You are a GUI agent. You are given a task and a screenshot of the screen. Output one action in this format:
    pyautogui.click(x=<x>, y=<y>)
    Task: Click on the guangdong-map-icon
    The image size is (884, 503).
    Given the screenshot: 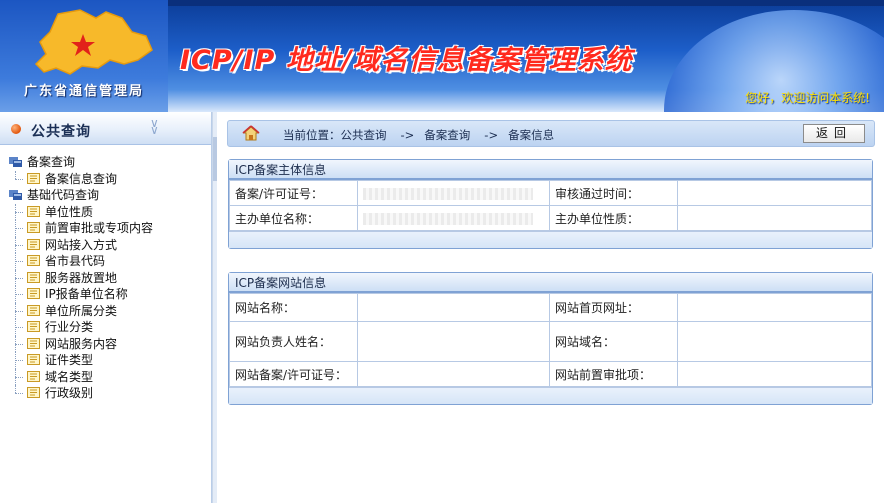 What is the action you would take?
    pyautogui.click(x=93, y=42)
    